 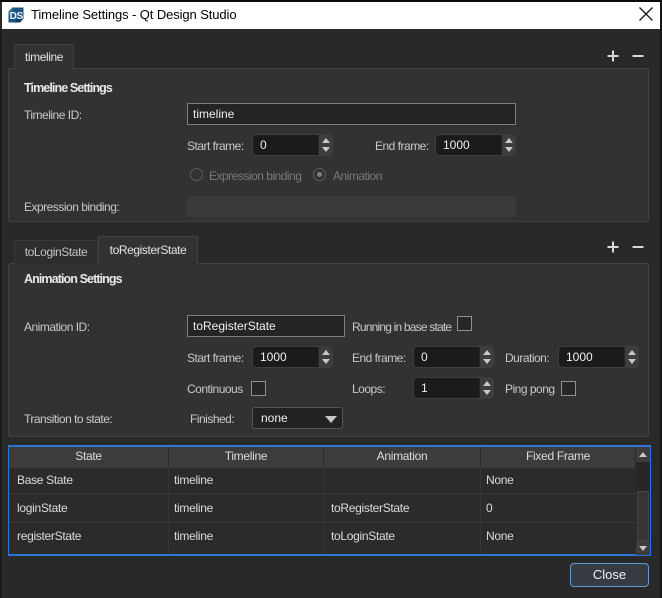 What do you see at coordinates (17, 16) in the screenshot?
I see `svg-text: DS` at bounding box center [17, 16].